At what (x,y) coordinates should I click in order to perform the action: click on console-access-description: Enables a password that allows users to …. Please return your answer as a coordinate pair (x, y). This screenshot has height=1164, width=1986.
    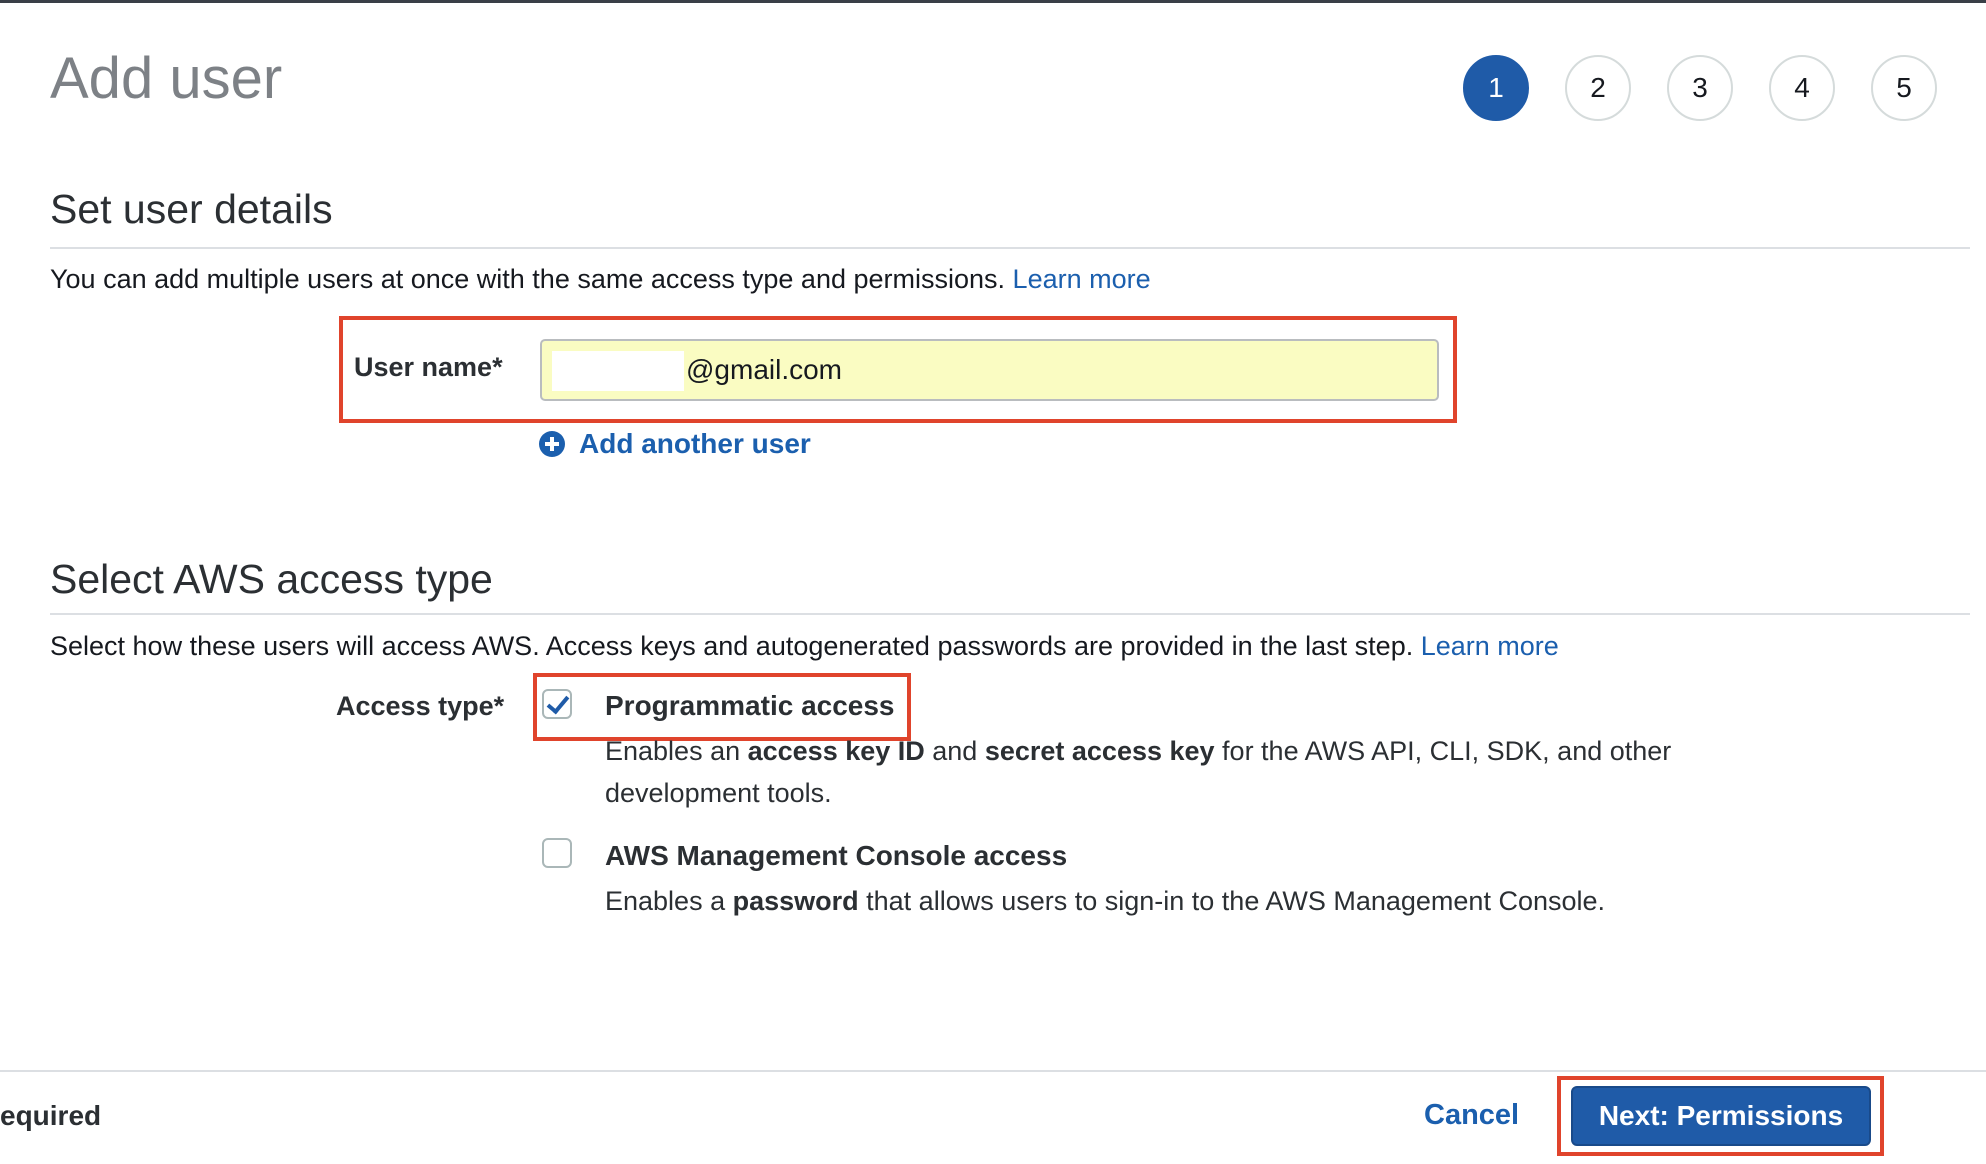
    Looking at the image, I should click on (1105, 901).